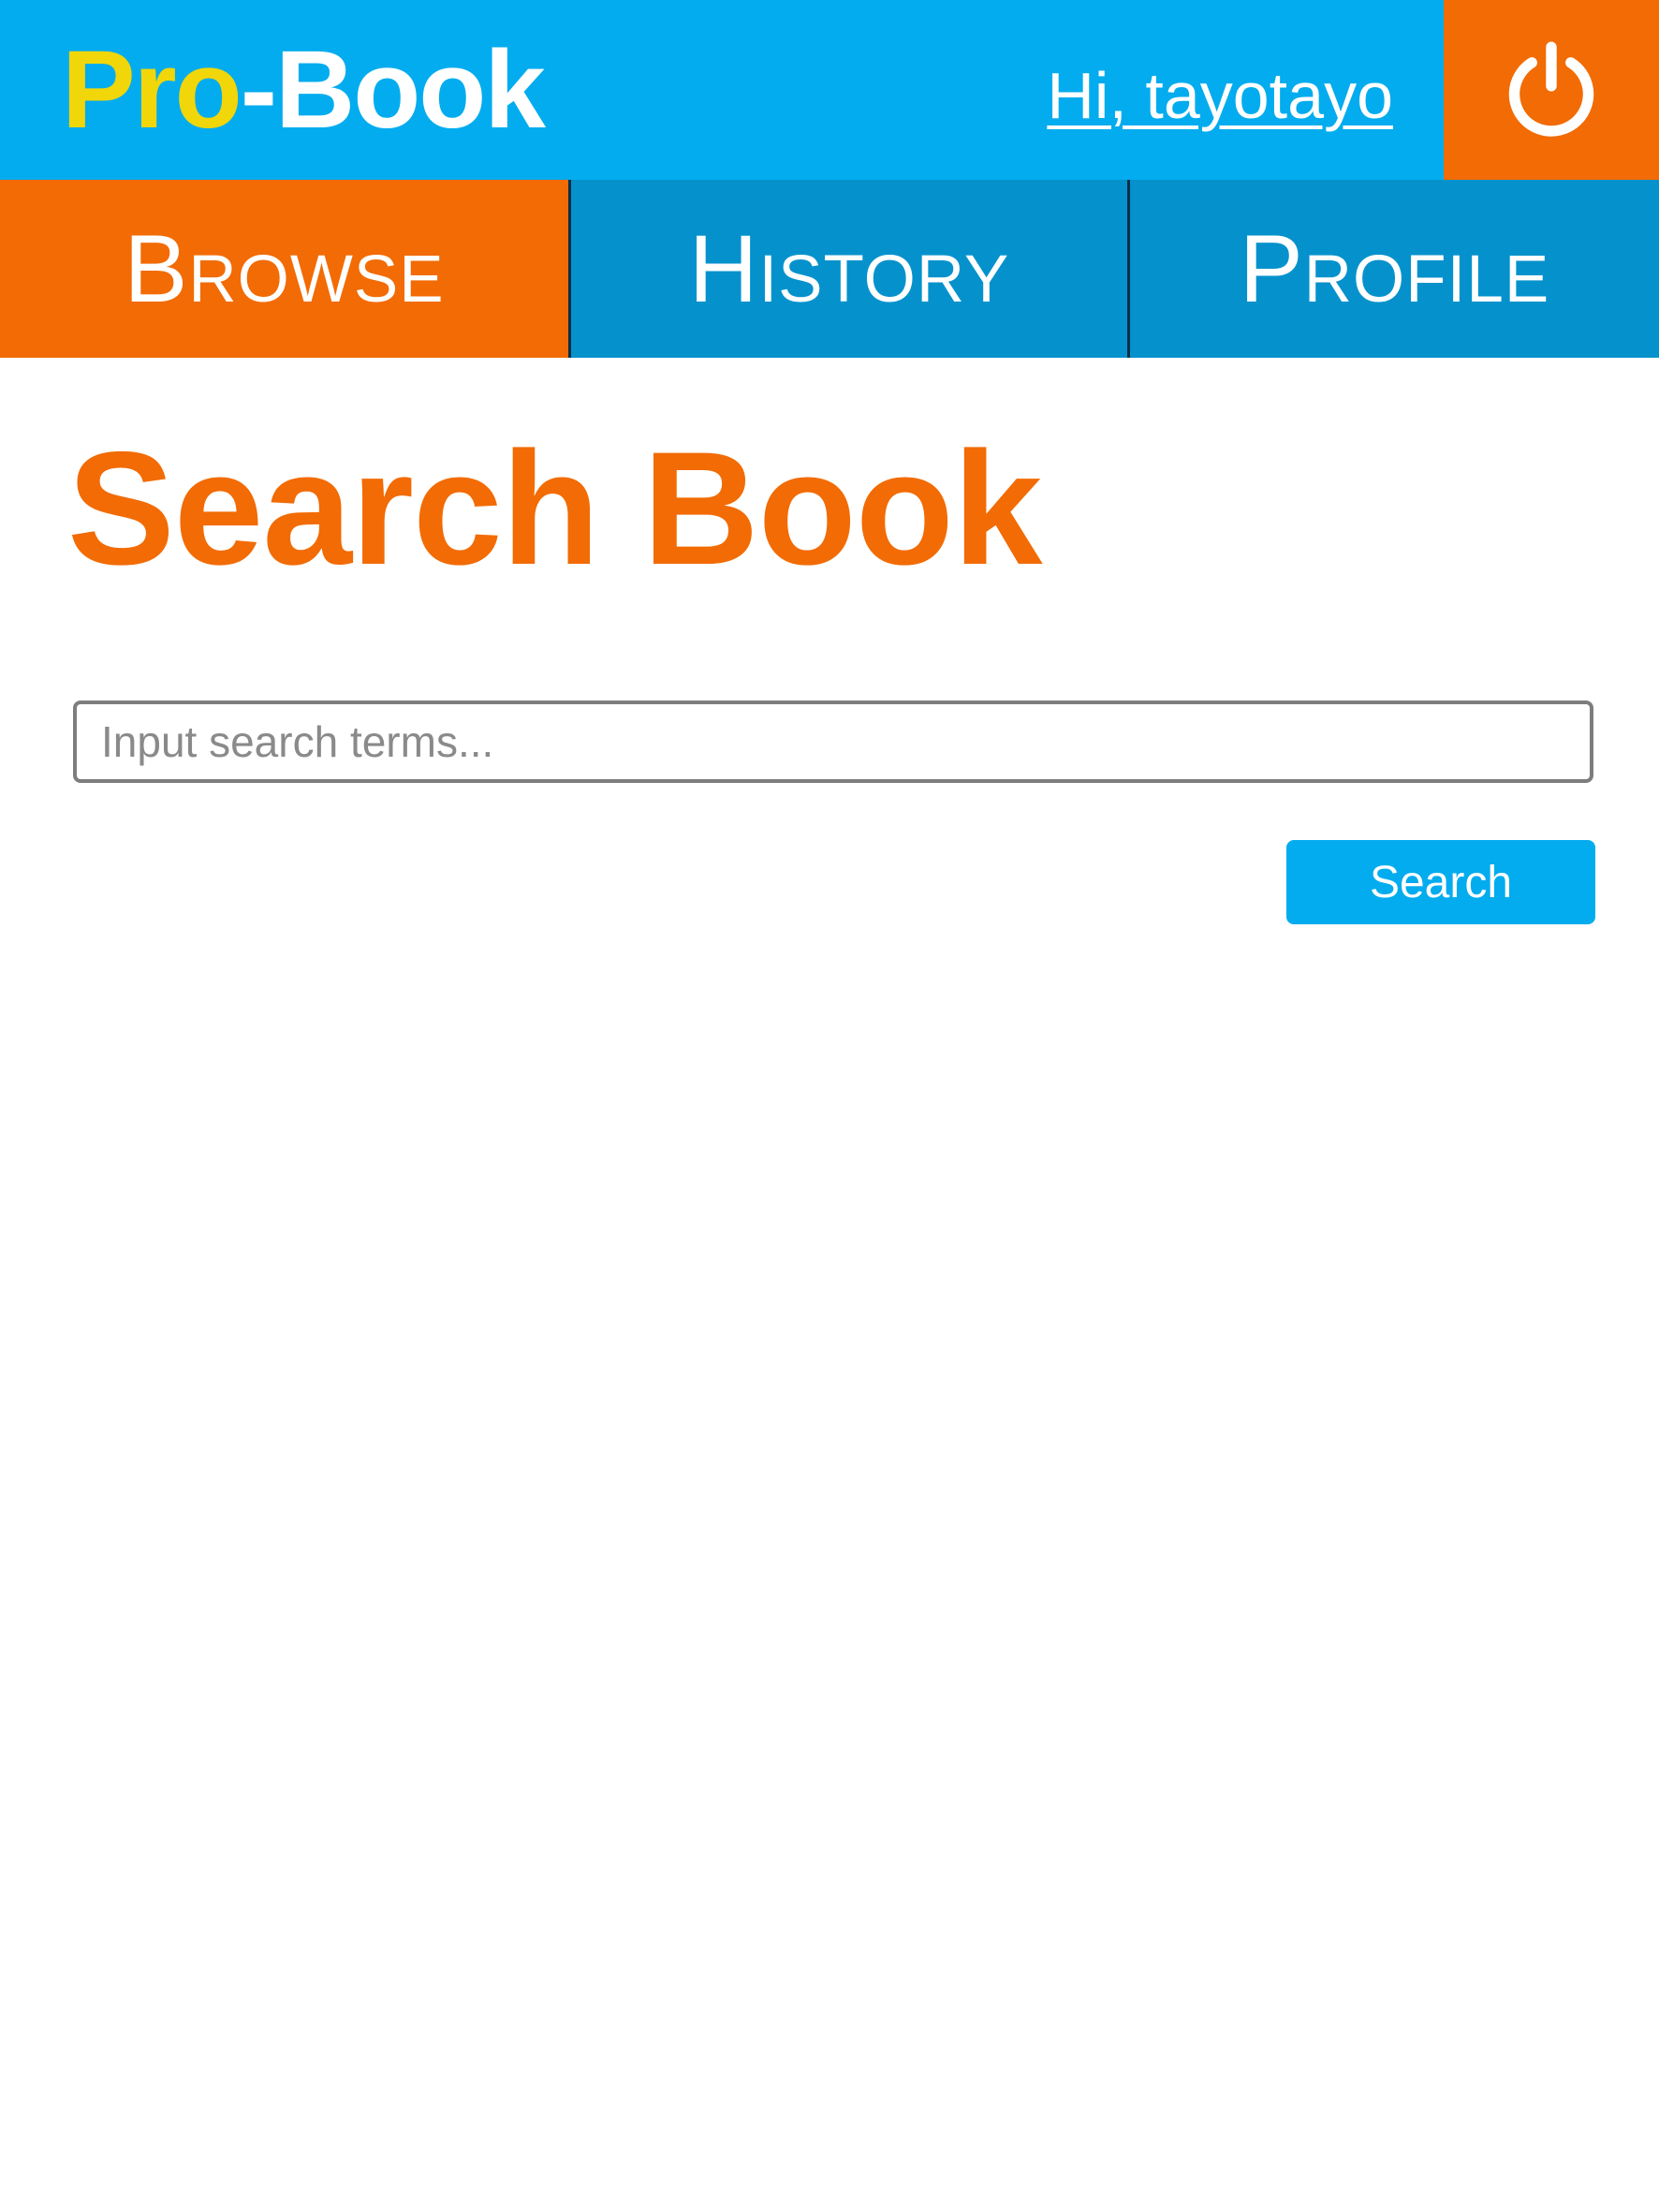 The height and width of the screenshot is (2212, 1659). I want to click on tab-browse: Browse, so click(284, 269).